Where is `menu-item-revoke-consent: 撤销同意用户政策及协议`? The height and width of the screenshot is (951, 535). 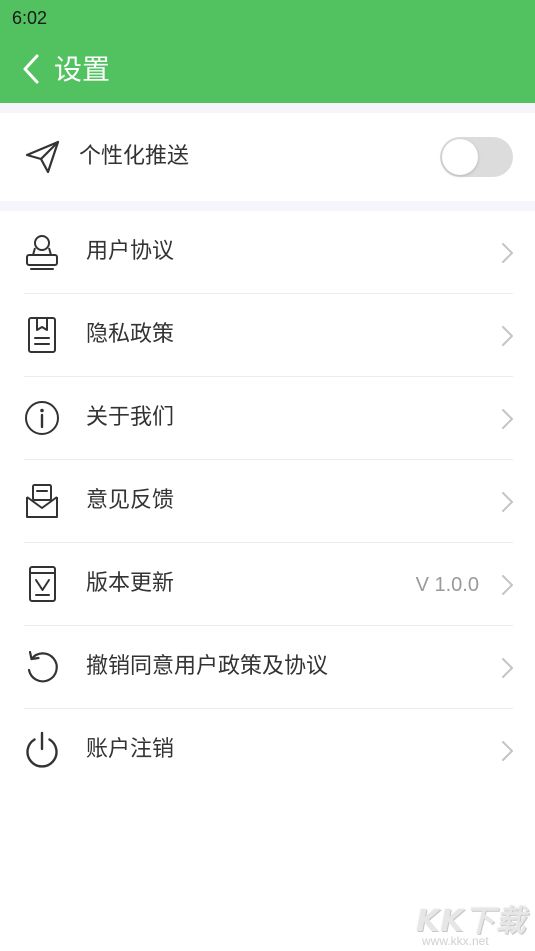
menu-item-revoke-consent: 撤销同意用户政策及协议 is located at coordinates (267, 667).